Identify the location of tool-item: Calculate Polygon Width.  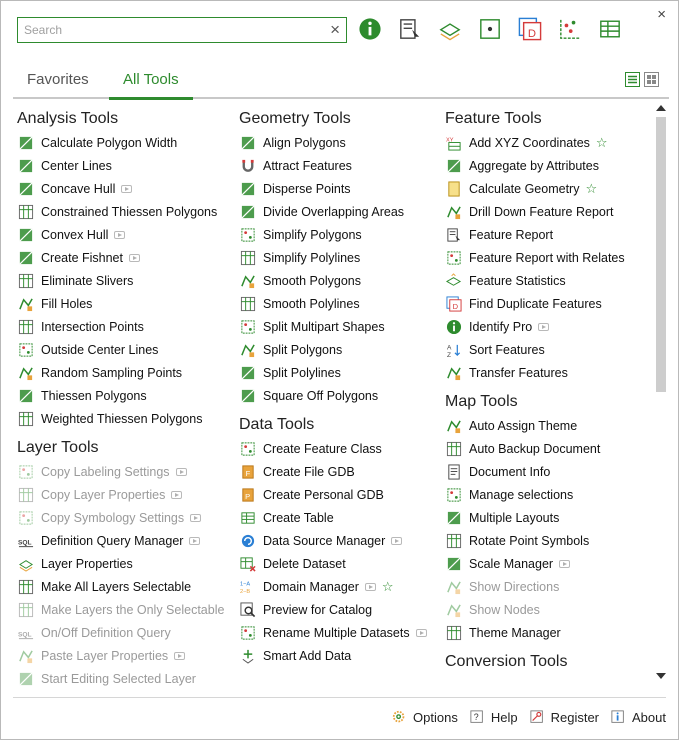
(120, 142).